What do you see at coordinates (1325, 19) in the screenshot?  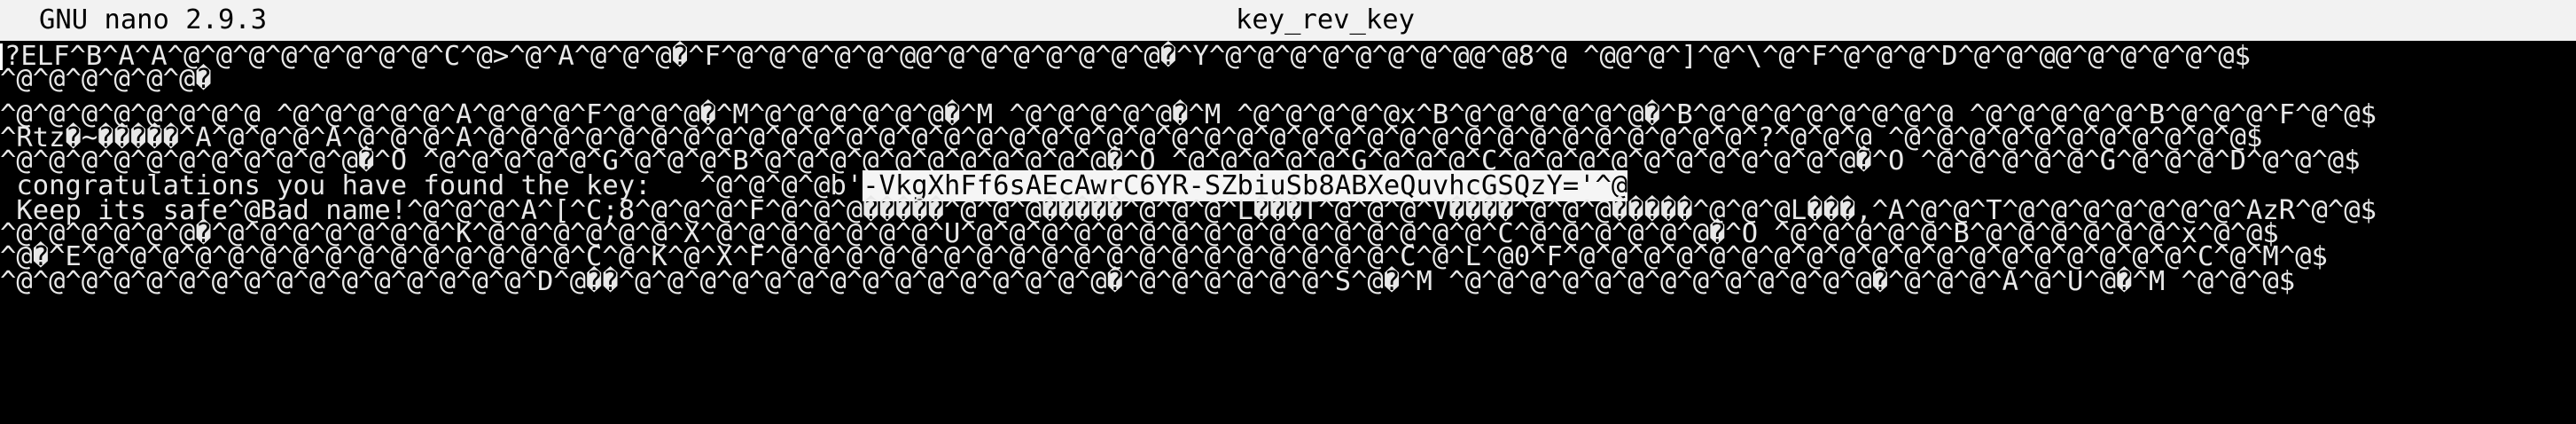 I see `file-name-label: key_rev_key` at bounding box center [1325, 19].